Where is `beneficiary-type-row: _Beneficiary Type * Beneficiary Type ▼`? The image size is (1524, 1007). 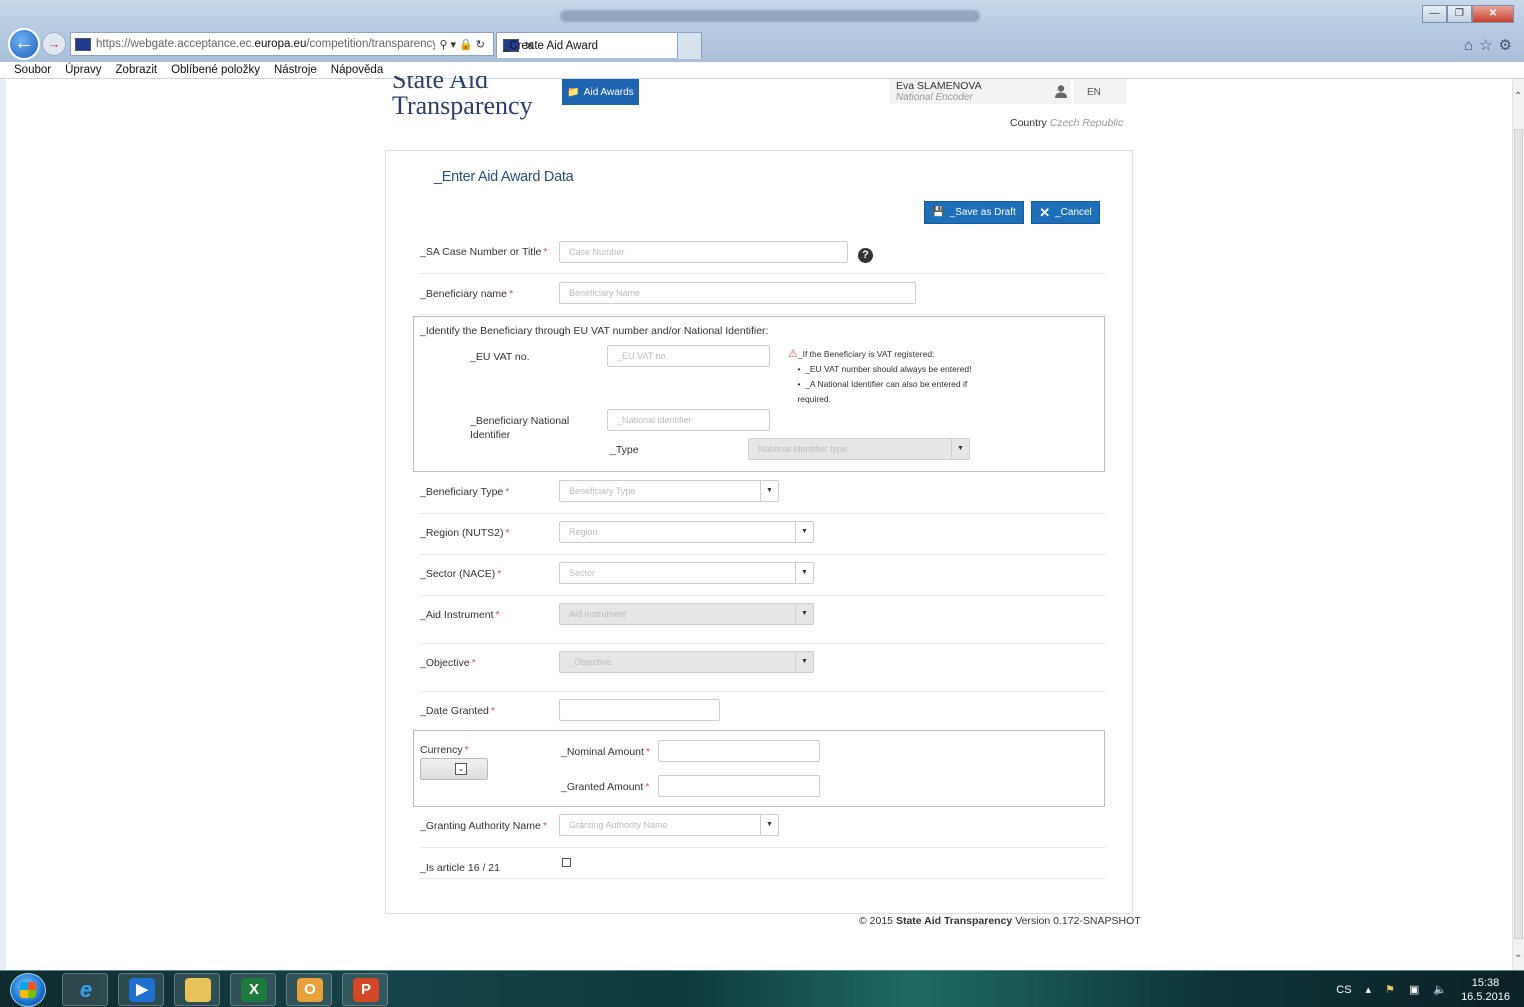 beneficiary-type-row: _Beneficiary Type * Beneficiary Type ▼ is located at coordinates (763, 493).